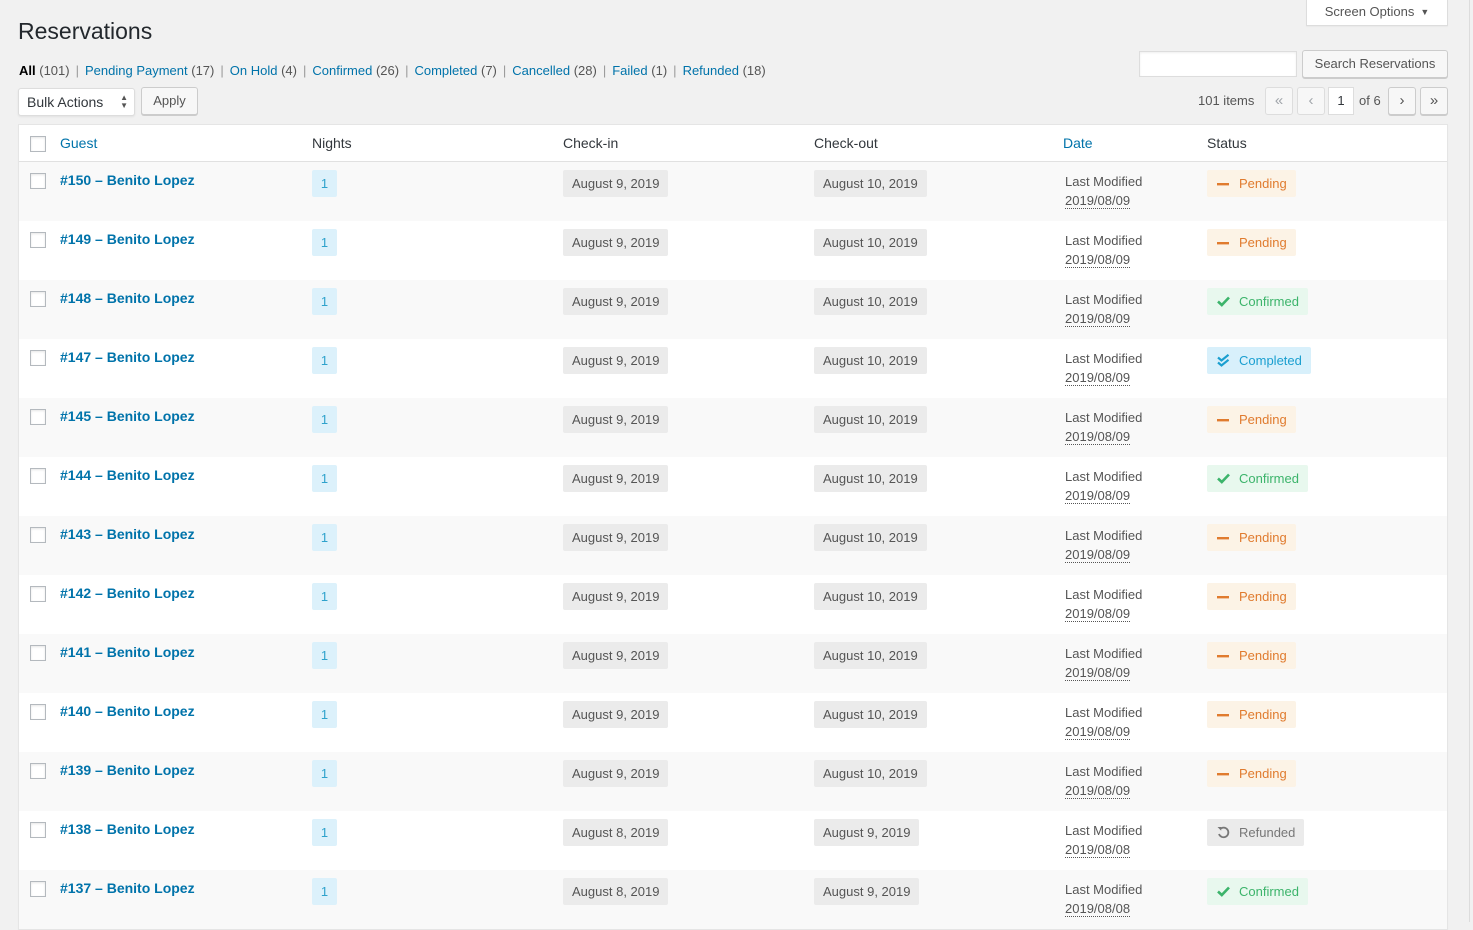 The image size is (1473, 930). What do you see at coordinates (1311, 101) in the screenshot?
I see `prev-page-button: ‹` at bounding box center [1311, 101].